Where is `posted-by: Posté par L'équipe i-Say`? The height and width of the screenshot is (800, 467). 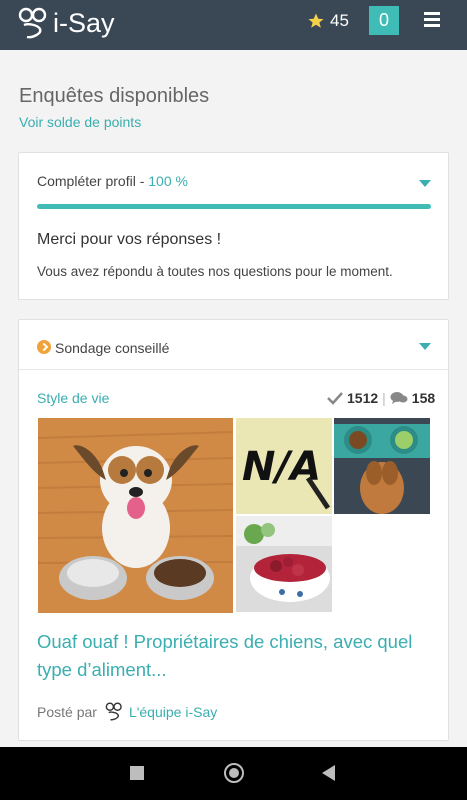 posted-by: Posté par L'équipe i-Say is located at coordinates (127, 712).